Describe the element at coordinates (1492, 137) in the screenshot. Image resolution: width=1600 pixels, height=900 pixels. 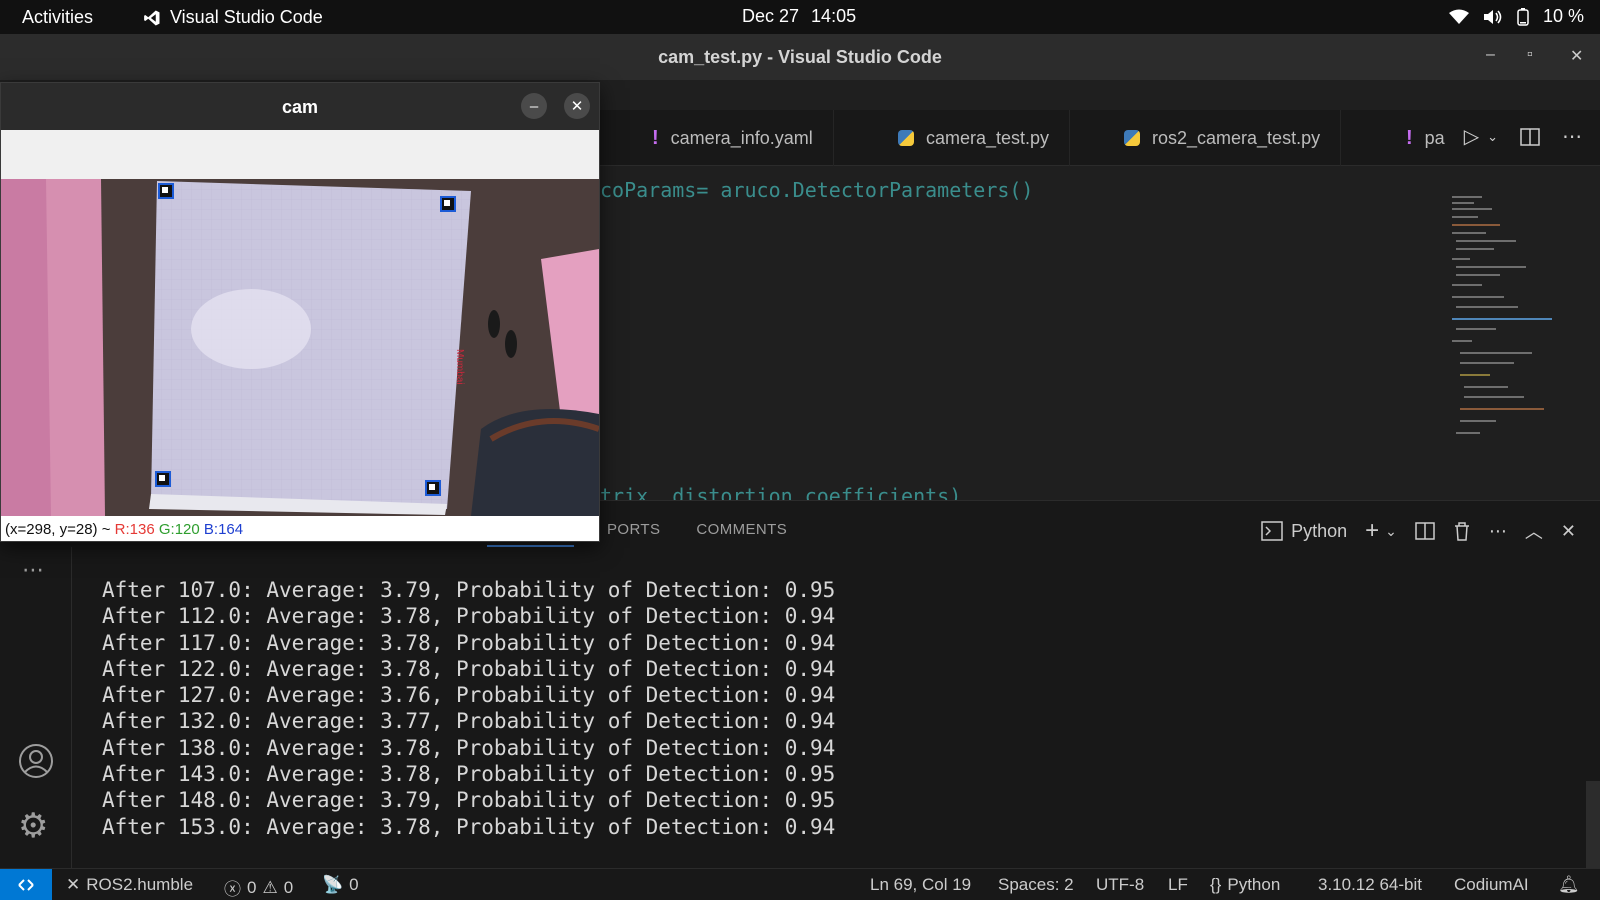
I see `run-chevron-down-icon: ⌄` at that location.